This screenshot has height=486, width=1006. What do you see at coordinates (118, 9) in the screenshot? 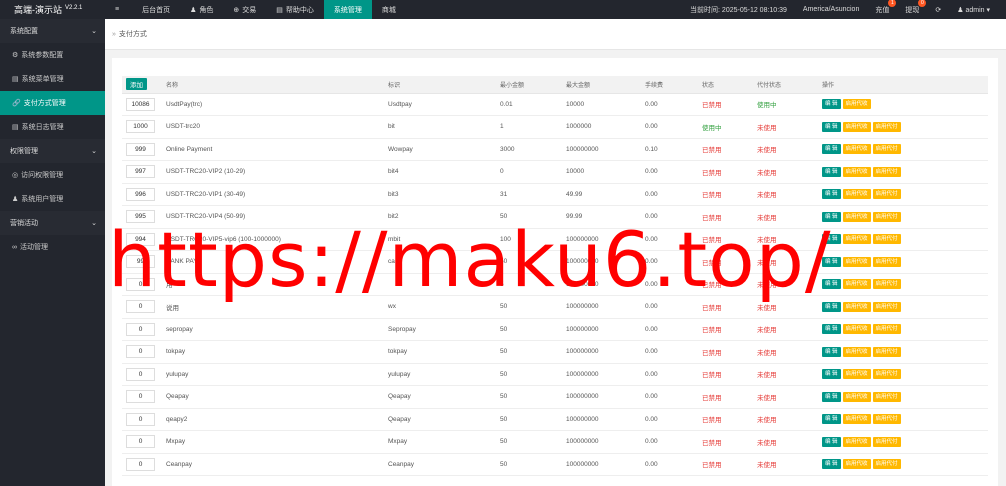
I see `topnav-item-0: ≡` at bounding box center [118, 9].